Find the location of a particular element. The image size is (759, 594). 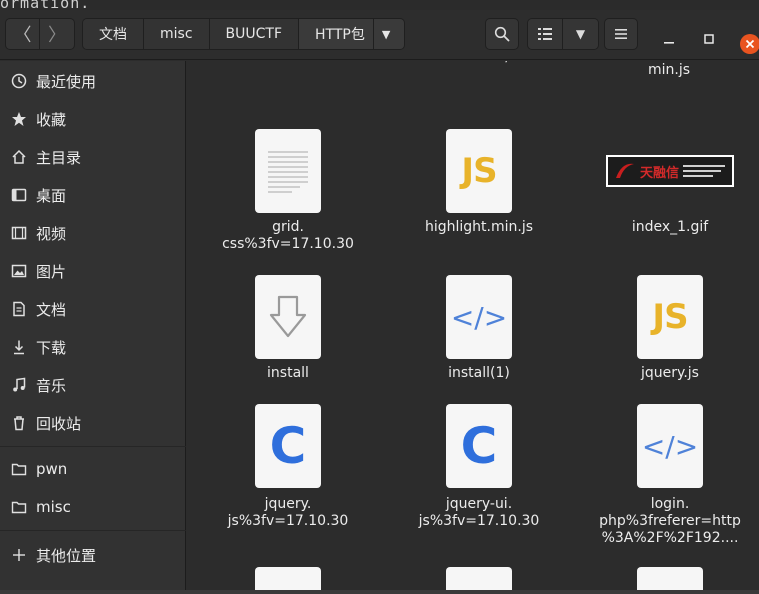

close-icon is located at coordinates (750, 44).